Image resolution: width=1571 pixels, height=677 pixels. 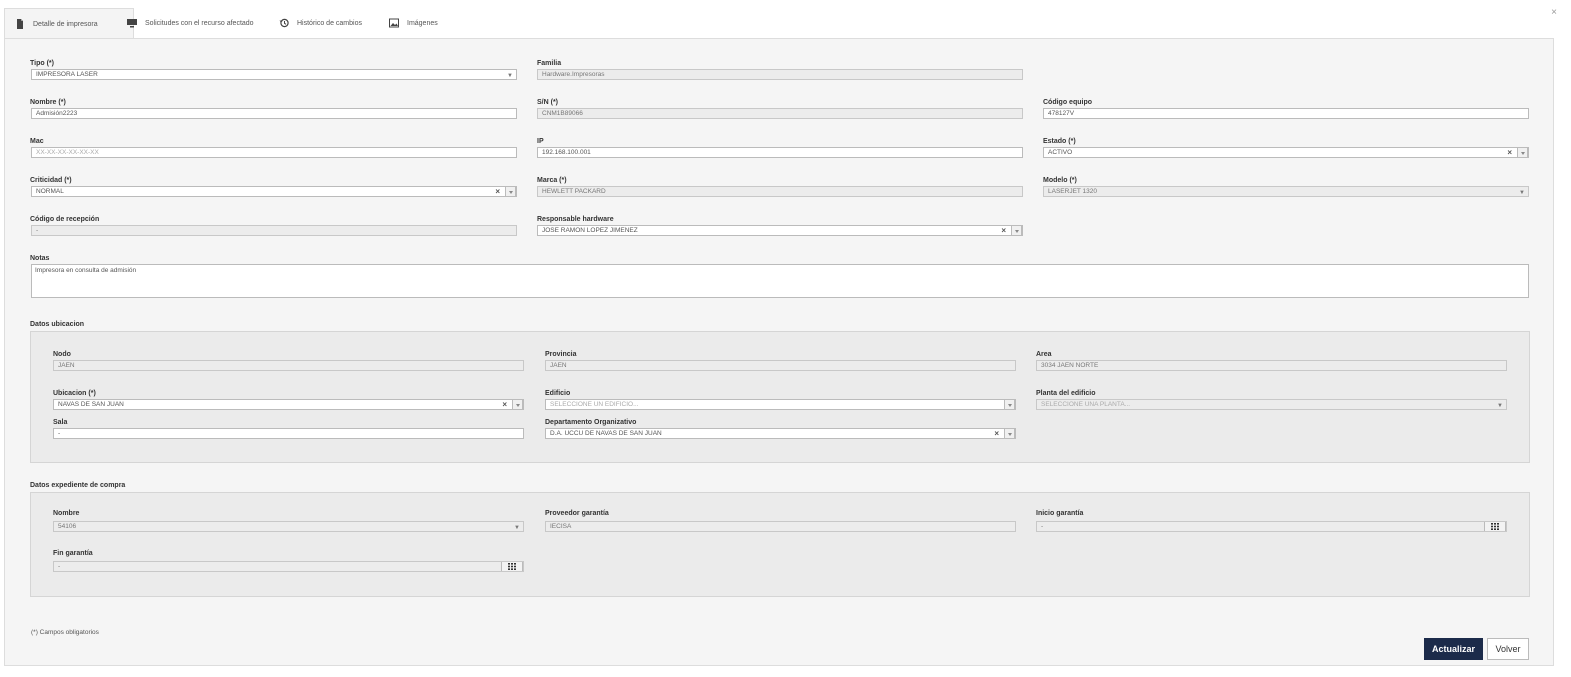 I want to click on marca-label: Marca (*), so click(x=552, y=180).